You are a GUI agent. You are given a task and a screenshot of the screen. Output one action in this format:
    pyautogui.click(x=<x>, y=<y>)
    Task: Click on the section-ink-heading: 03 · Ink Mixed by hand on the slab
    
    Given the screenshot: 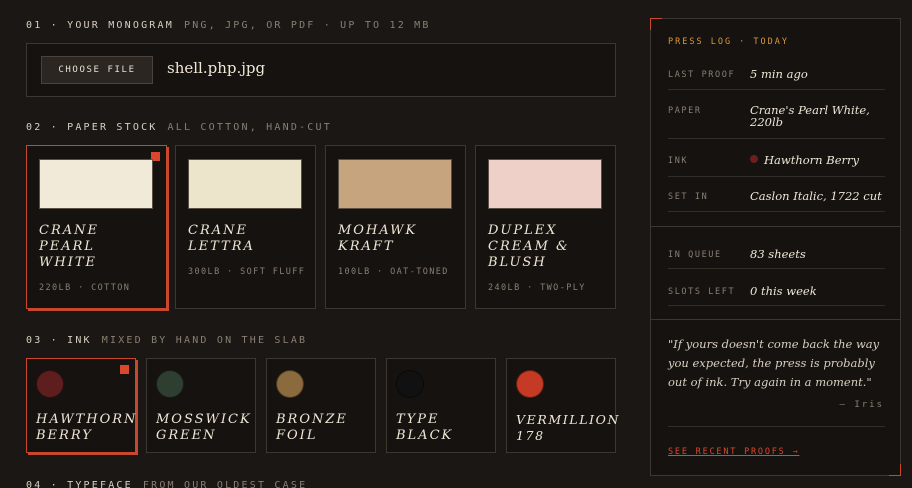 What is the action you would take?
    pyautogui.click(x=166, y=340)
    